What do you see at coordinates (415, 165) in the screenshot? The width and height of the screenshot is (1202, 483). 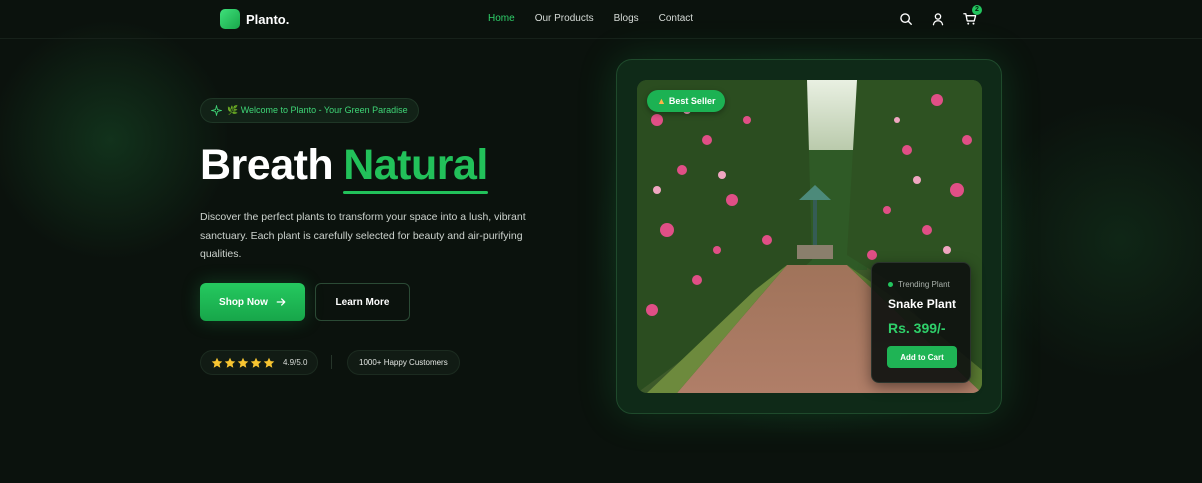 I see `hero-title-highlight: Natural` at bounding box center [415, 165].